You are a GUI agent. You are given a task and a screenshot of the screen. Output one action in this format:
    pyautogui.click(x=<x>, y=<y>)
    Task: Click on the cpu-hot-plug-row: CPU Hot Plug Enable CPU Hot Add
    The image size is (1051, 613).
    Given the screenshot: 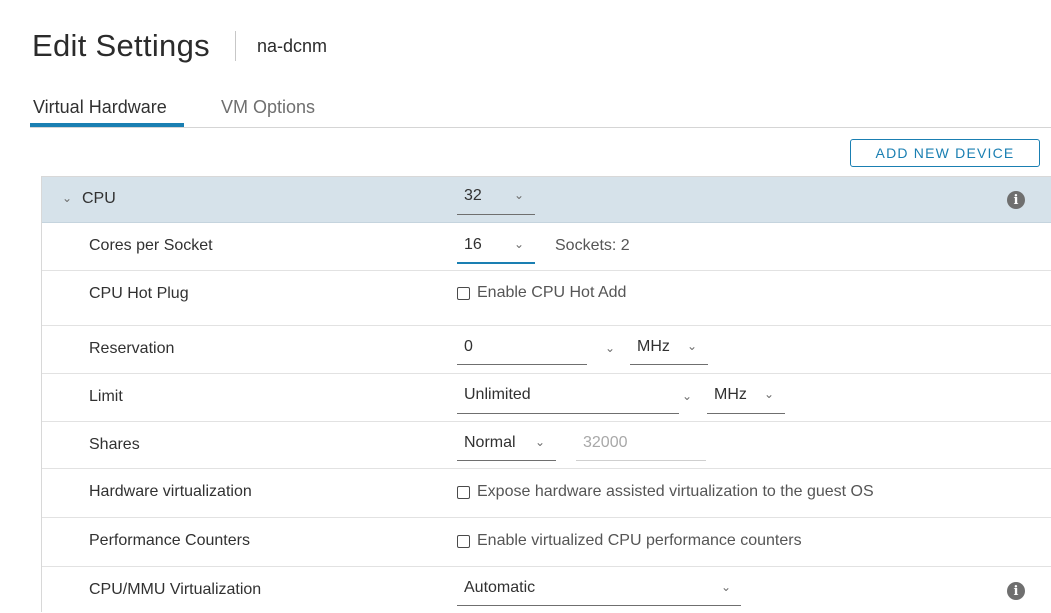 What is the action you would take?
    pyautogui.click(x=546, y=298)
    